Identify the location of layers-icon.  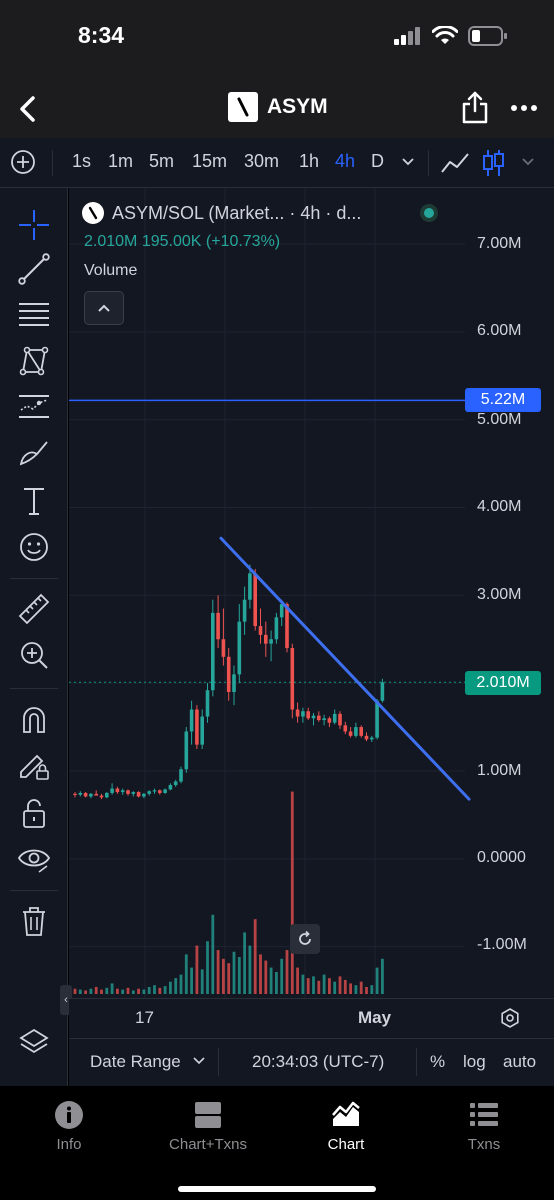
(34, 1043).